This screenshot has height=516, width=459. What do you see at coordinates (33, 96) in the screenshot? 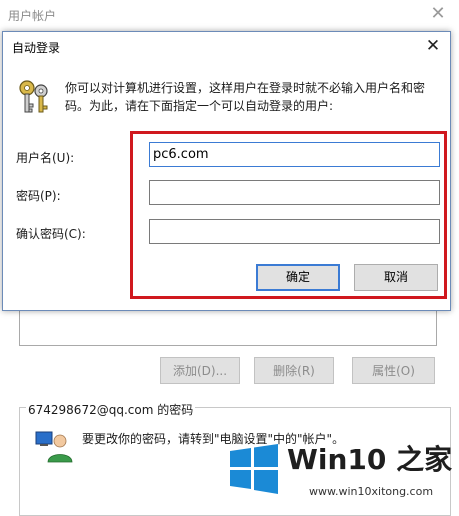
I see `key-icon` at bounding box center [33, 96].